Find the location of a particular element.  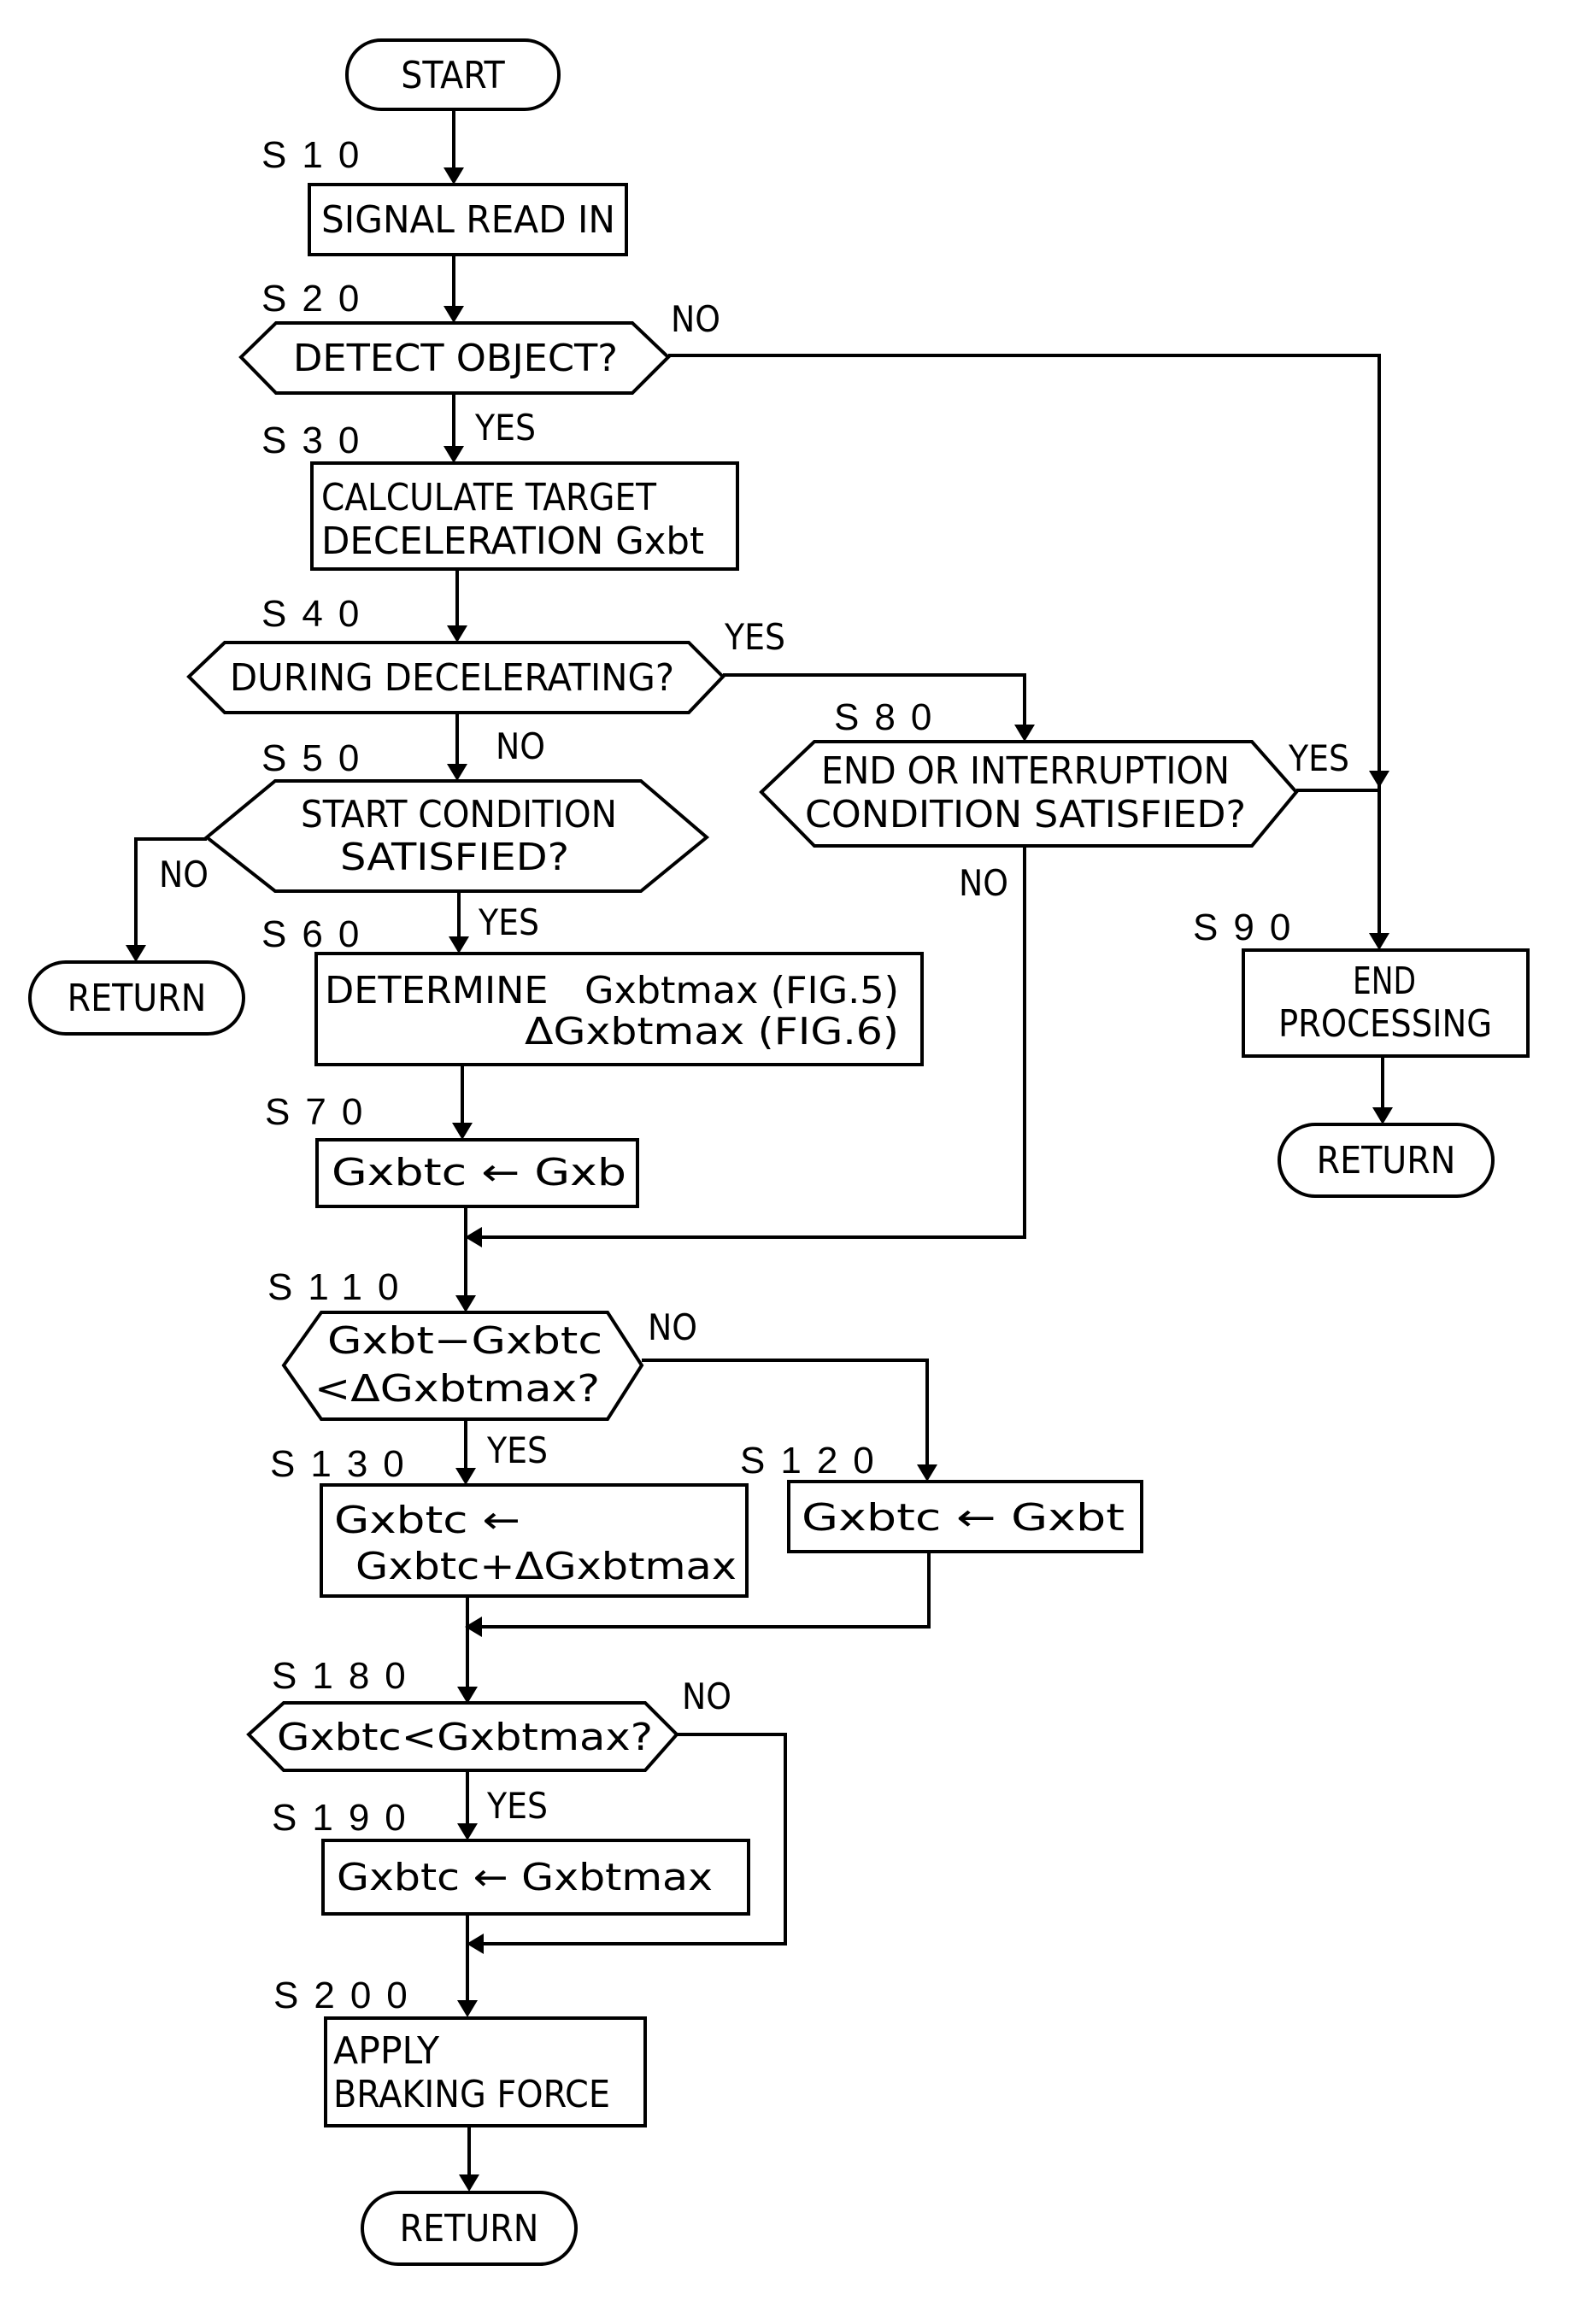

step-label-s70: S70 is located at coordinates (321, 1112).